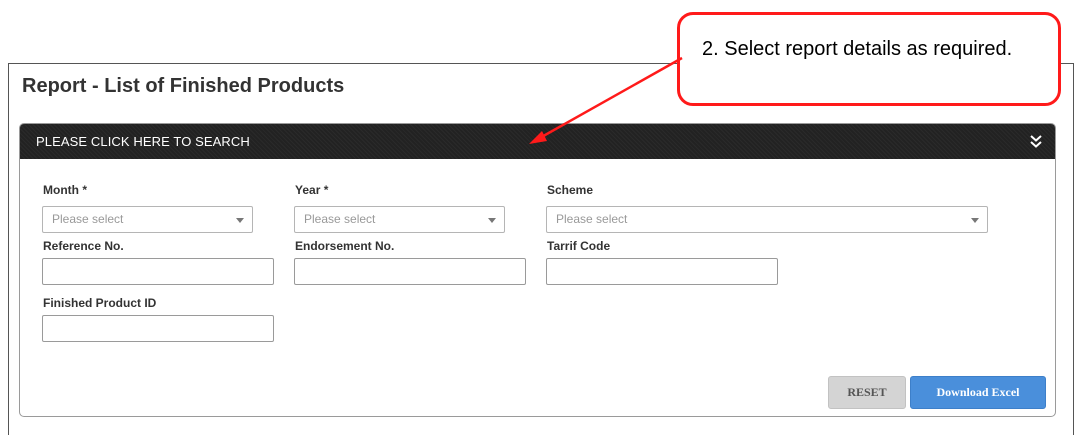 The image size is (1078, 436). Describe the element at coordinates (183, 86) in the screenshot. I see `page-title: Report - List of Finished Products` at that location.